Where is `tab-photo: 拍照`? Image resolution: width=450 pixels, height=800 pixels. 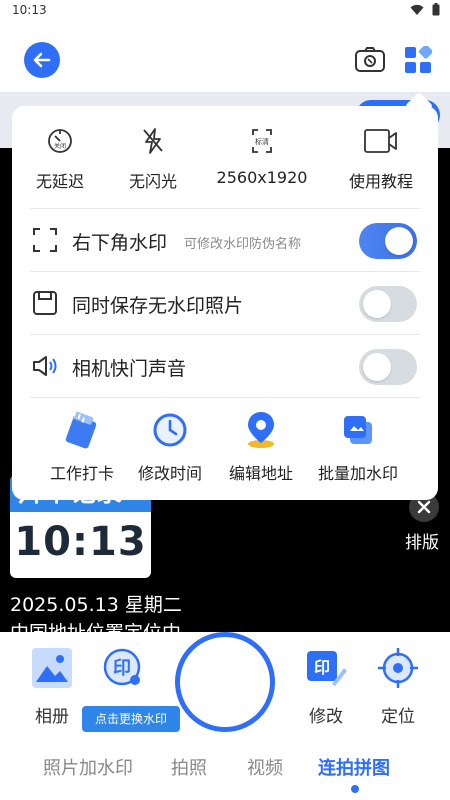 tab-photo: 拍照 is located at coordinates (189, 767).